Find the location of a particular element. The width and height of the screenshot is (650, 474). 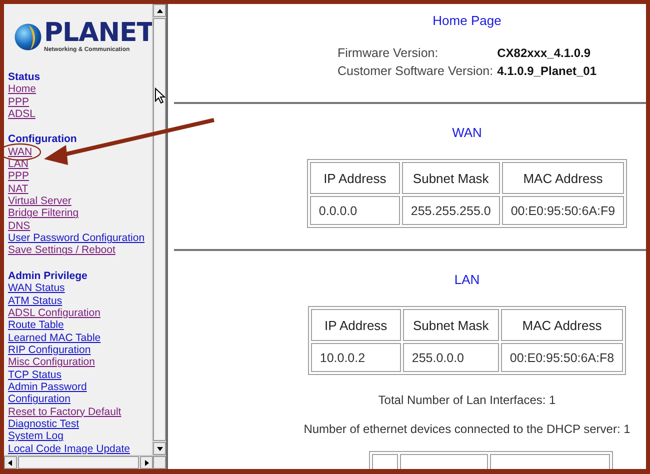

version-label: Firmware Version: is located at coordinates (388, 53).